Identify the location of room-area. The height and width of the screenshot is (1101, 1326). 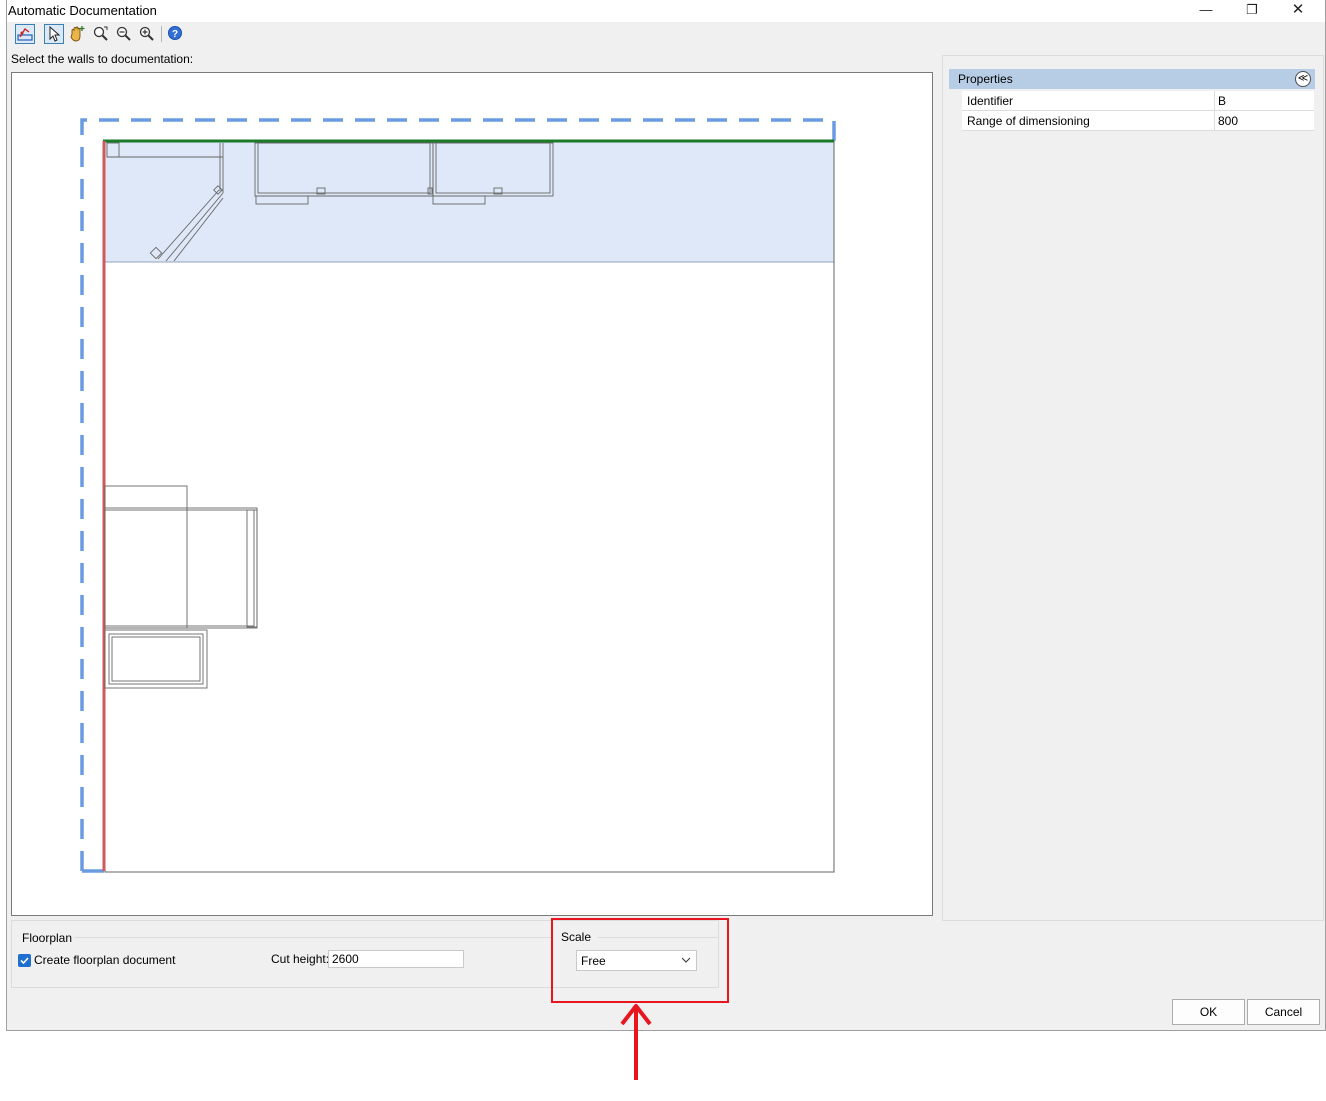
(469, 201).